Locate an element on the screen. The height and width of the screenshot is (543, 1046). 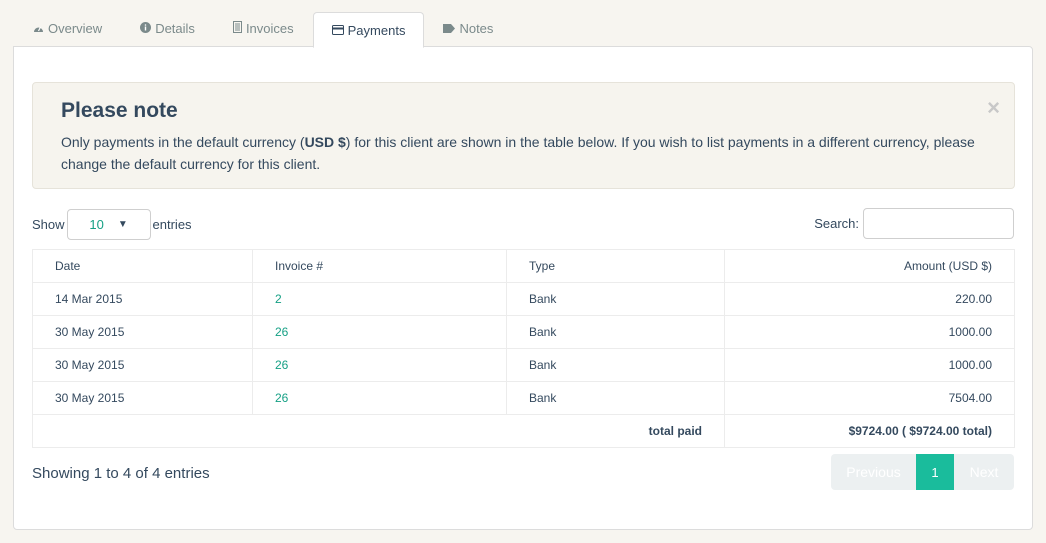
close-icon: × is located at coordinates (993, 108).